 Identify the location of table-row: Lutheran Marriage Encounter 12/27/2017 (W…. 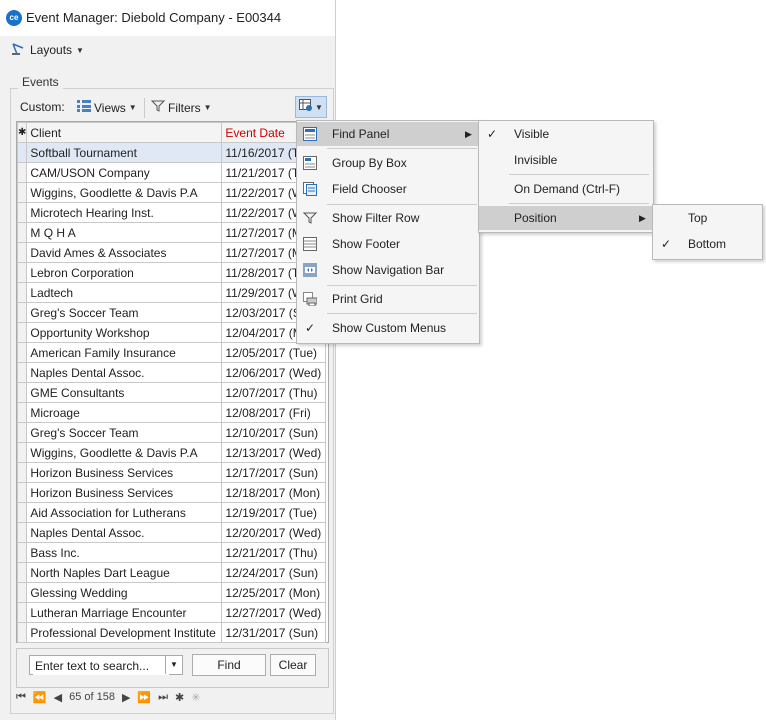
(171, 612).